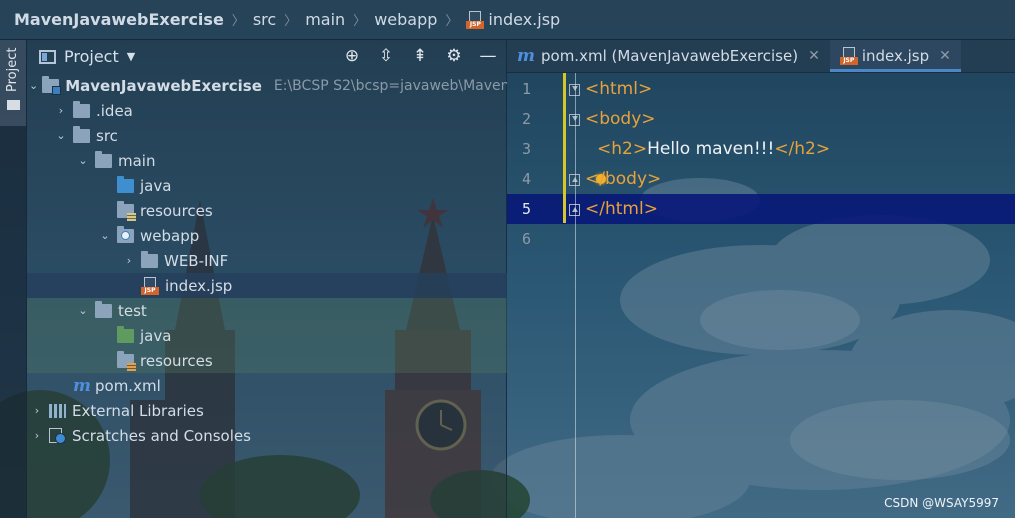 Image resolution: width=1015 pixels, height=518 pixels. I want to click on code-line: 1 <html>, so click(761, 89).